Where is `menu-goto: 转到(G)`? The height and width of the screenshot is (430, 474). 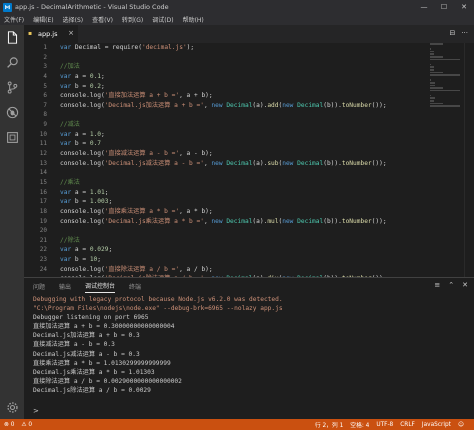
menu-goto: 转到(G) is located at coordinates (132, 19).